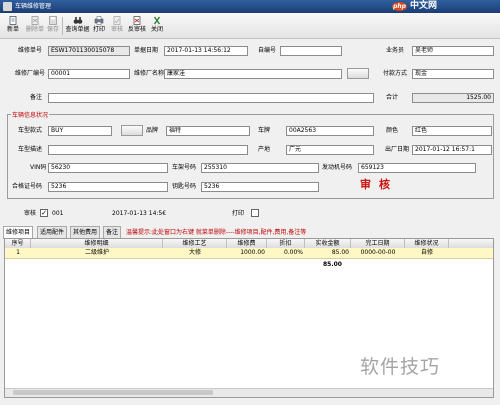 This screenshot has width=500, height=405. I want to click on vin-label: VIN码, so click(38, 167).